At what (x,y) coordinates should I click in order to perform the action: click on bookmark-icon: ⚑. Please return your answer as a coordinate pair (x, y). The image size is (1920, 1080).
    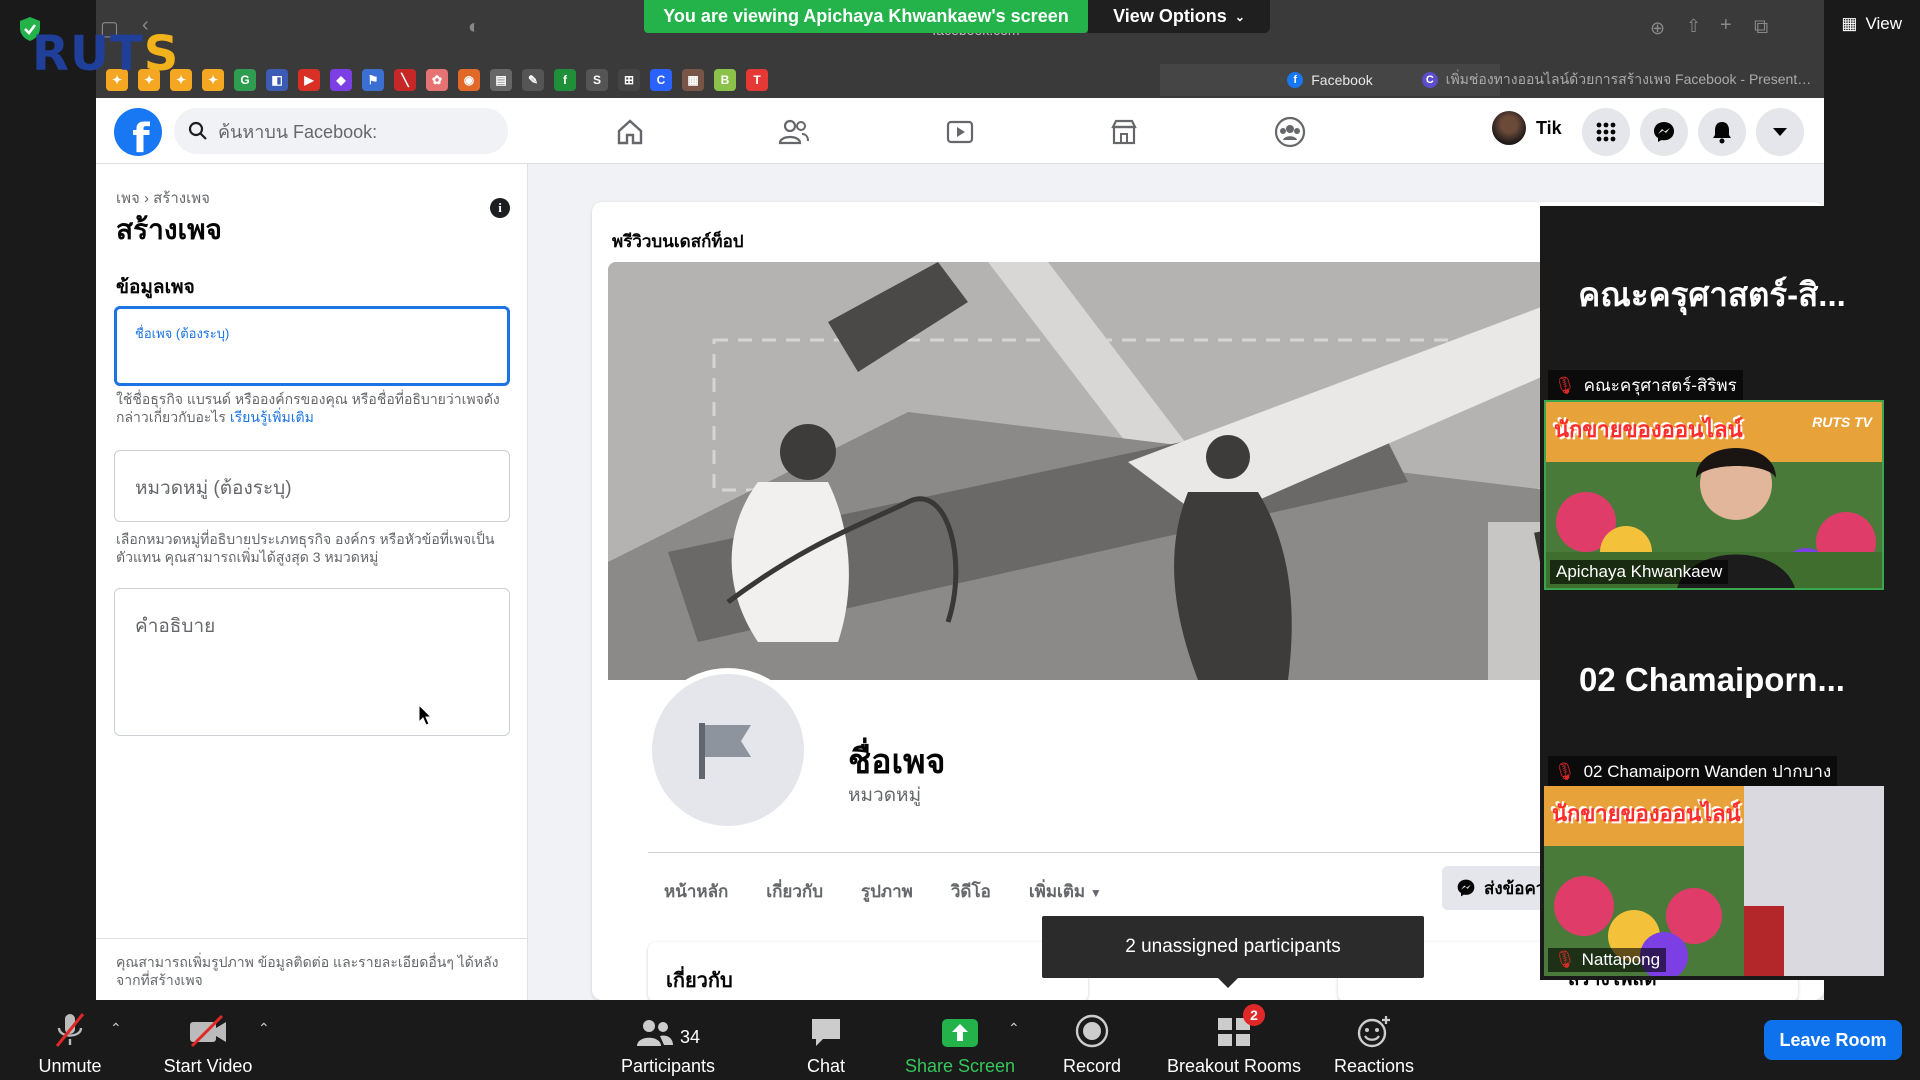
    Looking at the image, I should click on (373, 80).